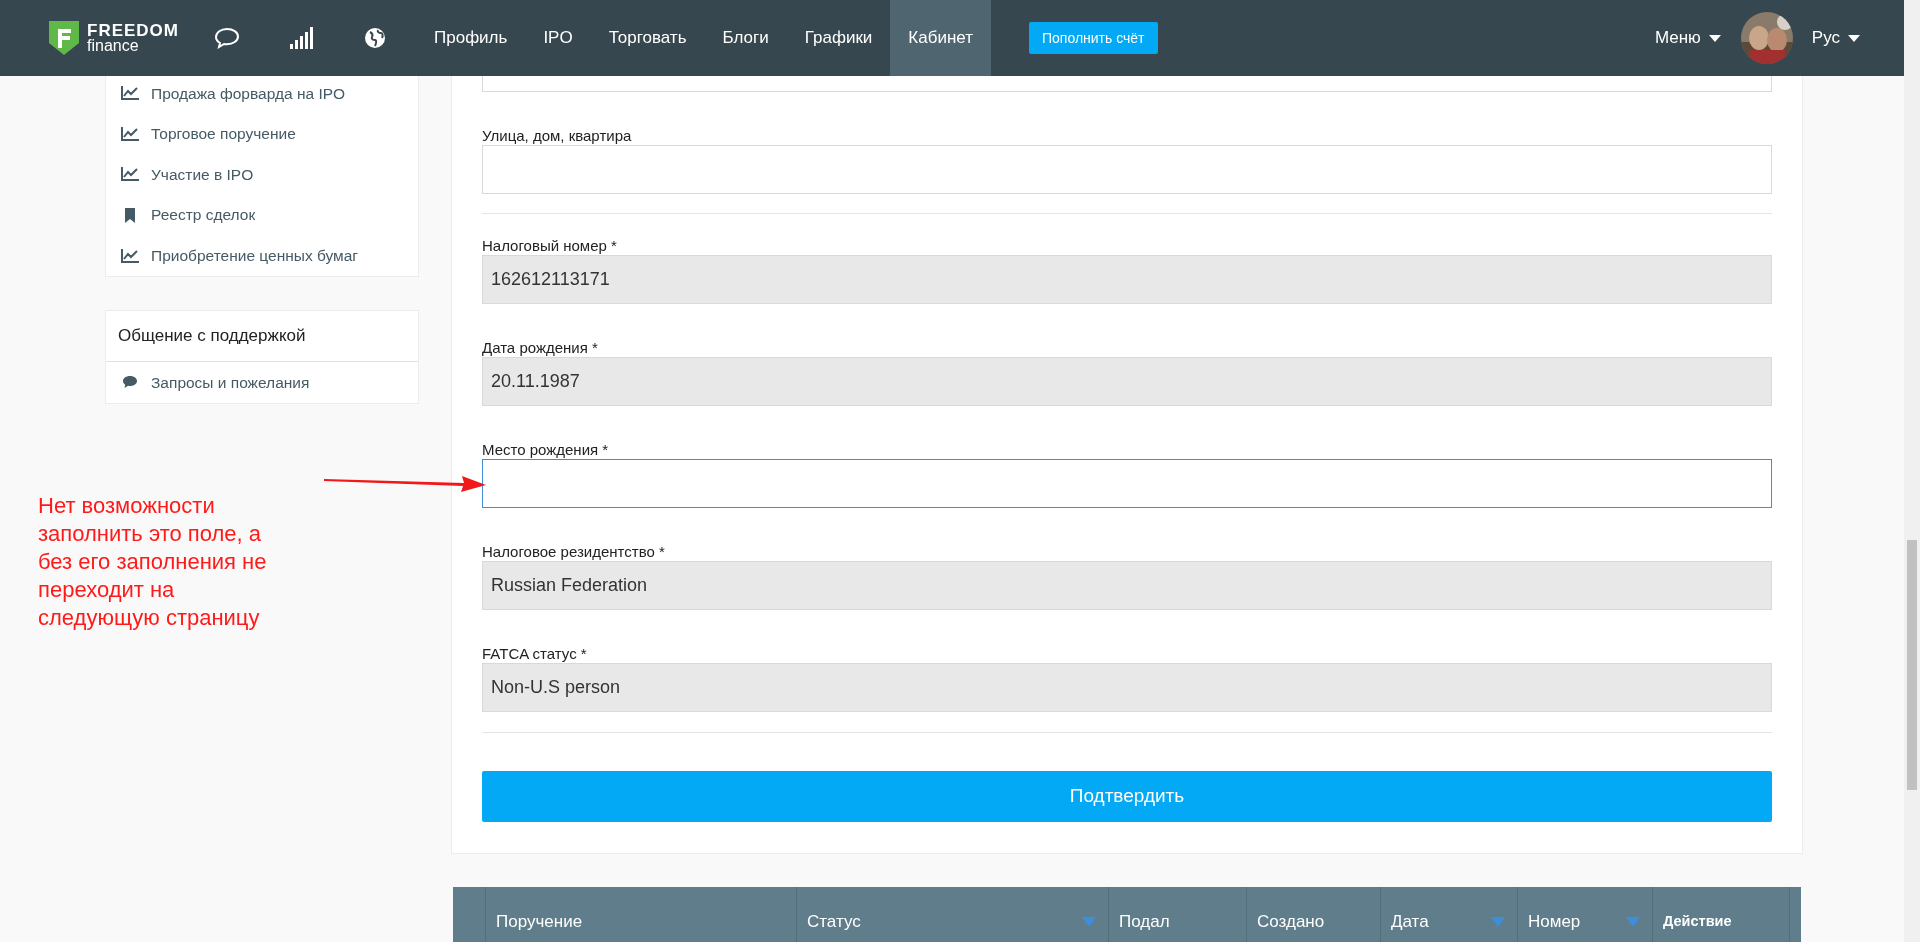 The height and width of the screenshot is (942, 1920). I want to click on field-label: Дата рождения *, so click(540, 347).